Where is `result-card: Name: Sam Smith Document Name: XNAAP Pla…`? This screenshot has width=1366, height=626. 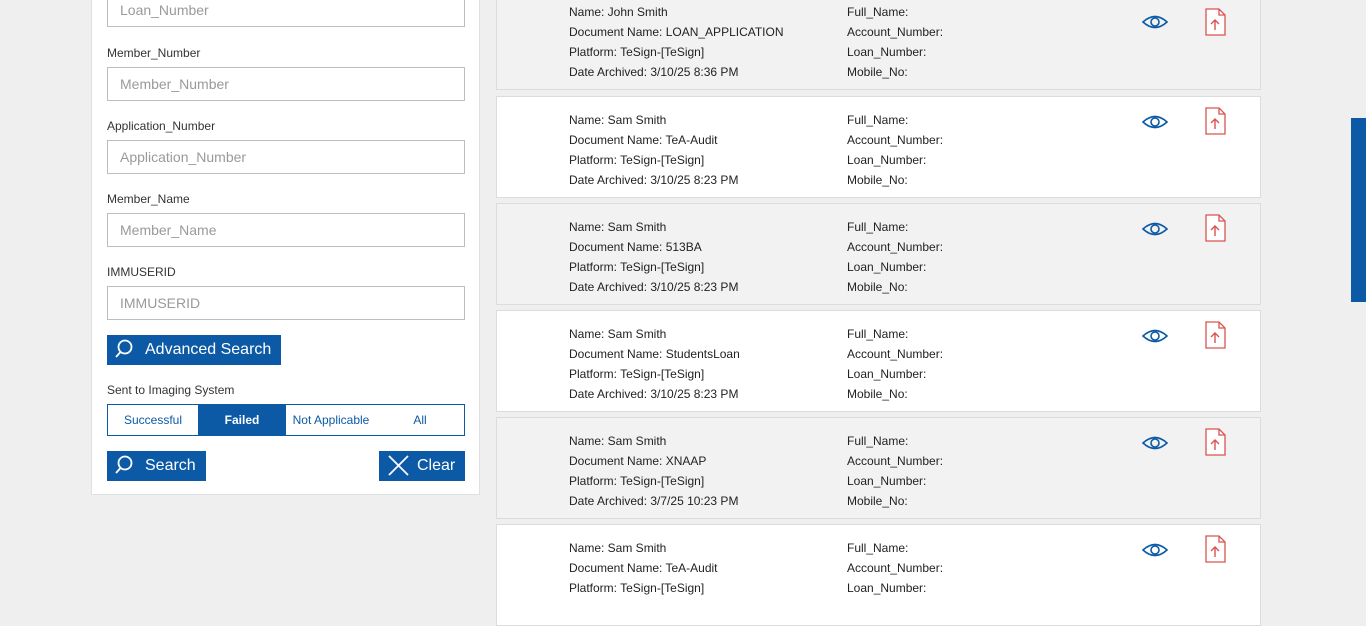
result-card: Name: Sam Smith Document Name: XNAAP Pla… is located at coordinates (878, 468).